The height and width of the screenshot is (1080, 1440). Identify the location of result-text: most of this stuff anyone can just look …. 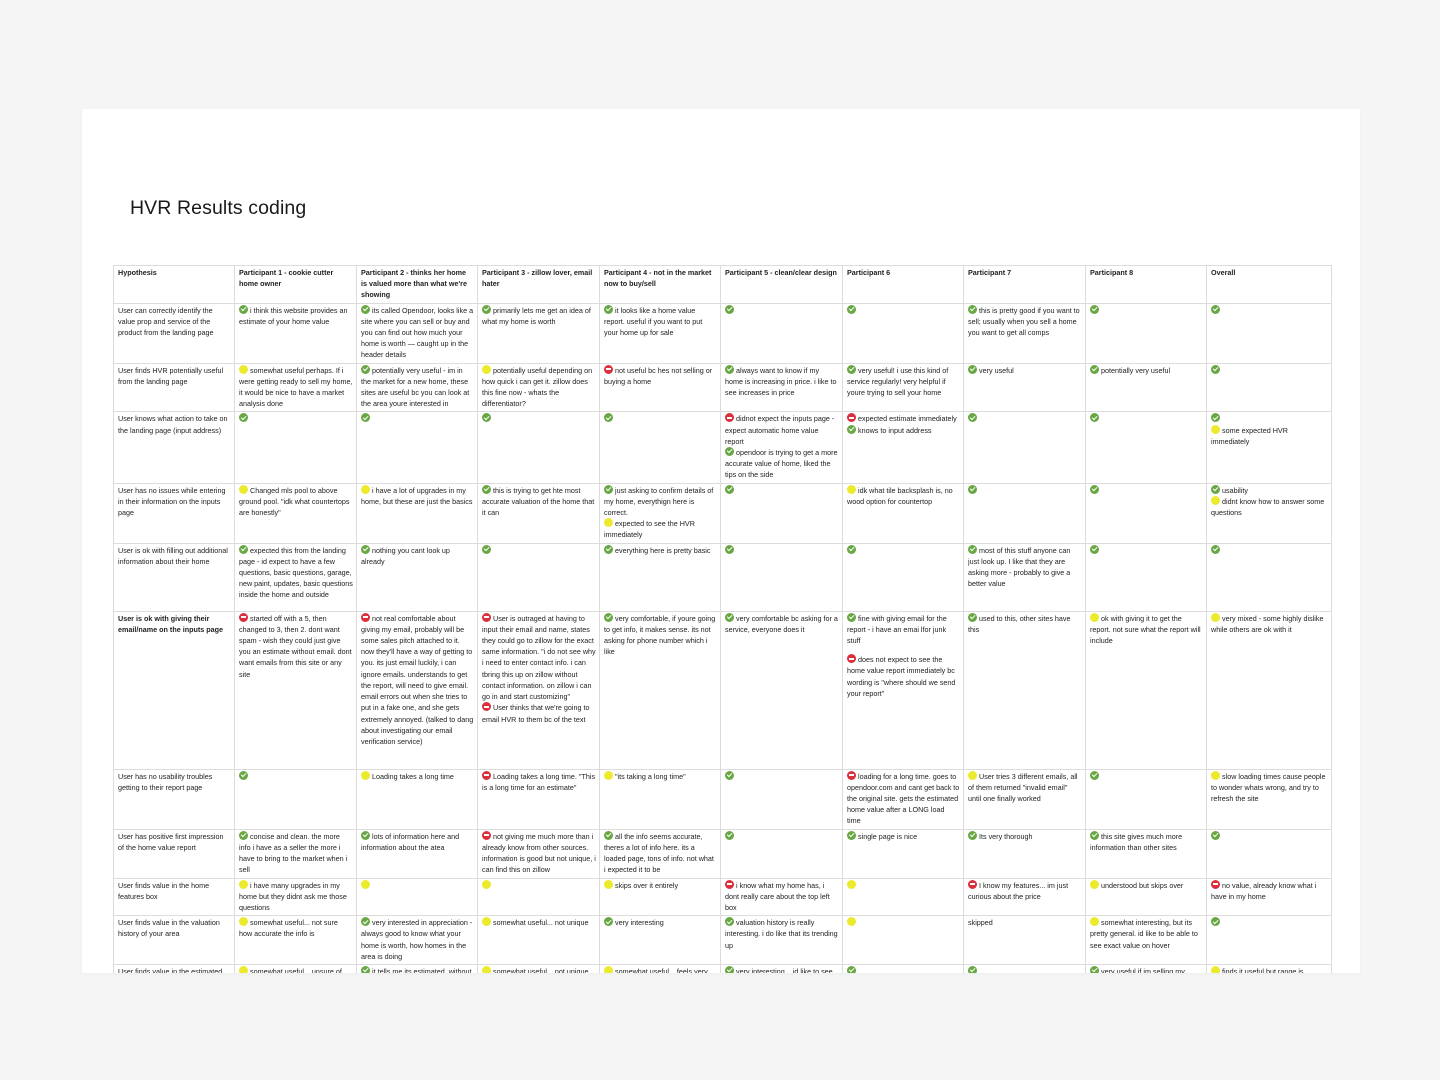
(1019, 567).